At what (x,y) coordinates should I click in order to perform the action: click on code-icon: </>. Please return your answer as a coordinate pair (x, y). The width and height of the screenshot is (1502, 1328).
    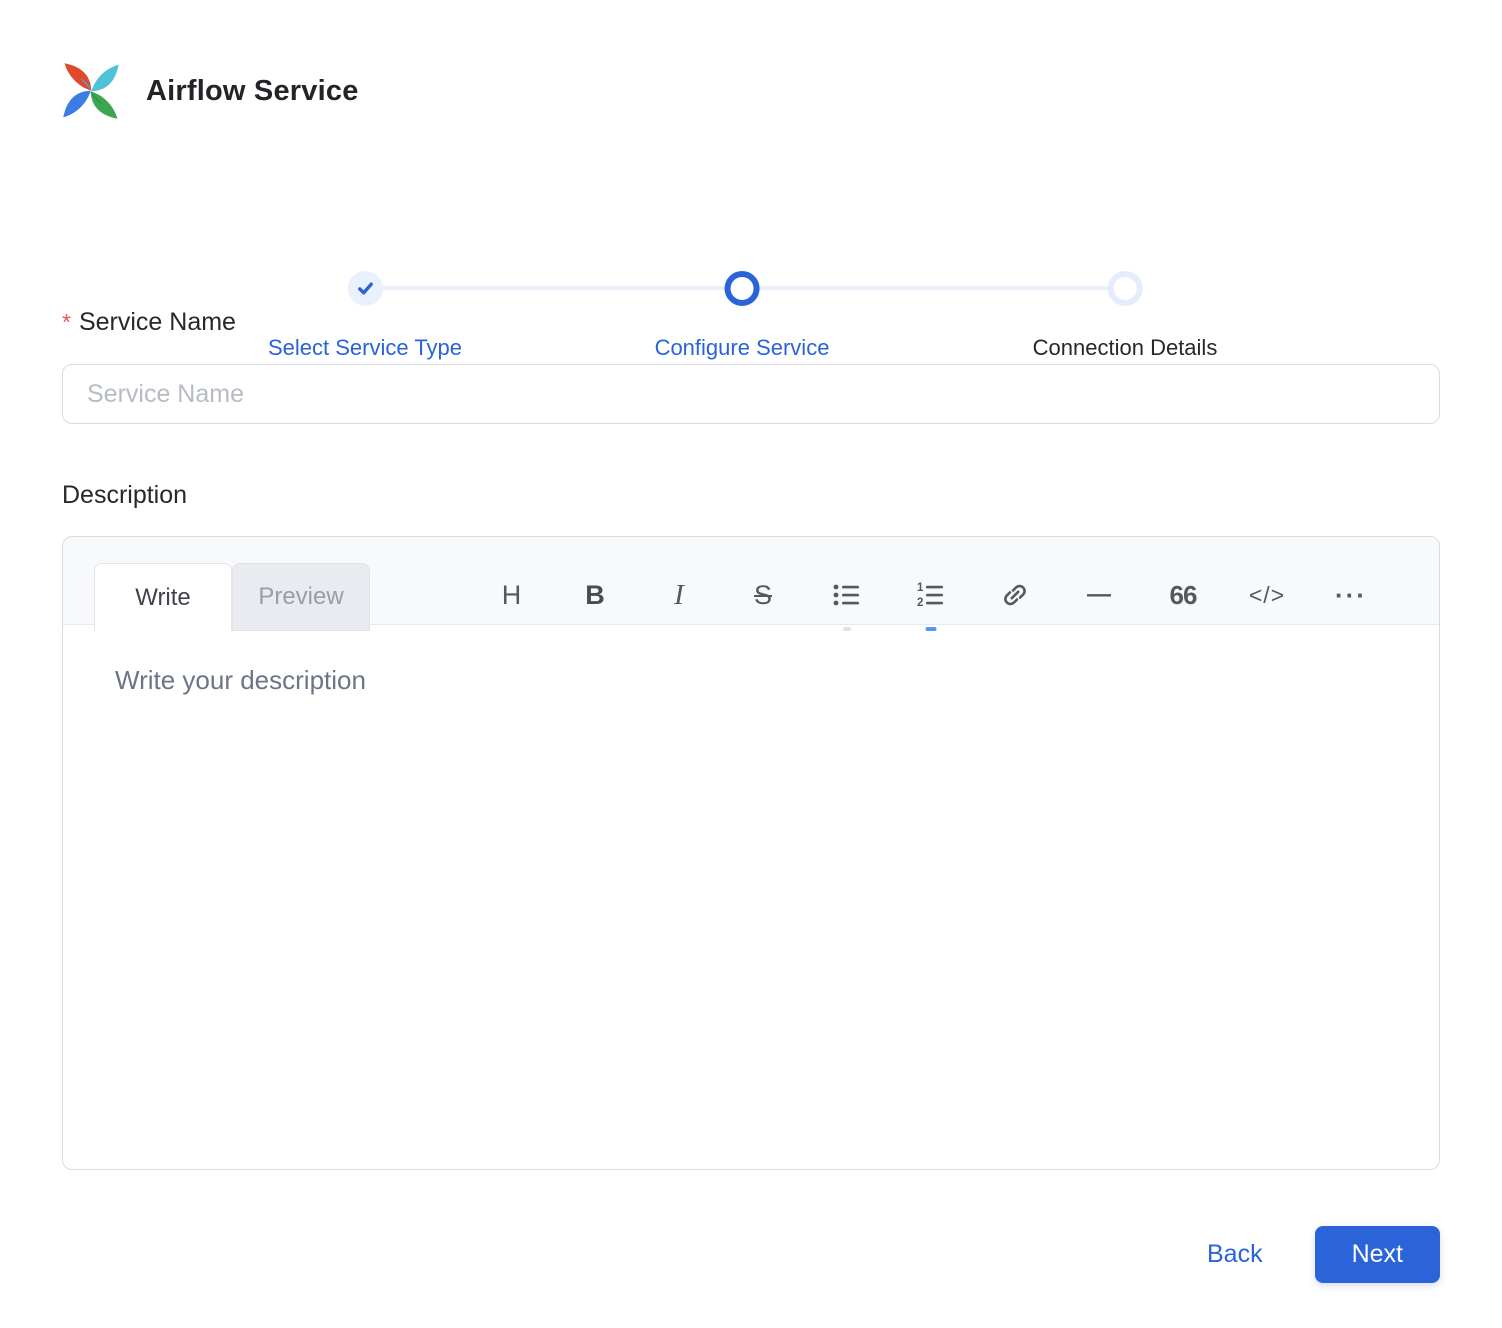
    Looking at the image, I should click on (1266, 595).